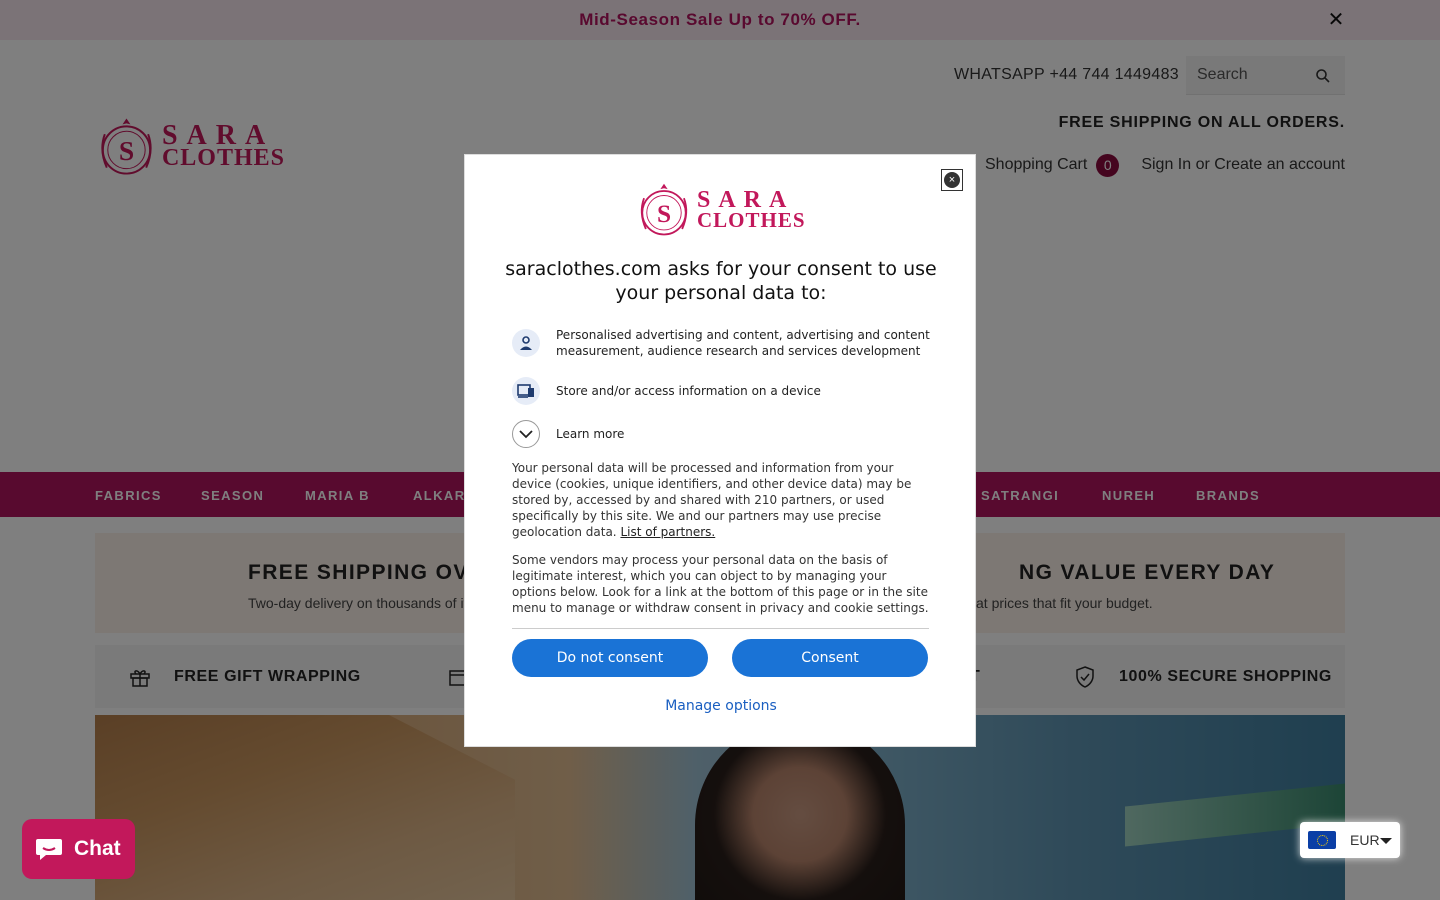 The image size is (1440, 900). I want to click on dialog-divider, so click(720, 628).